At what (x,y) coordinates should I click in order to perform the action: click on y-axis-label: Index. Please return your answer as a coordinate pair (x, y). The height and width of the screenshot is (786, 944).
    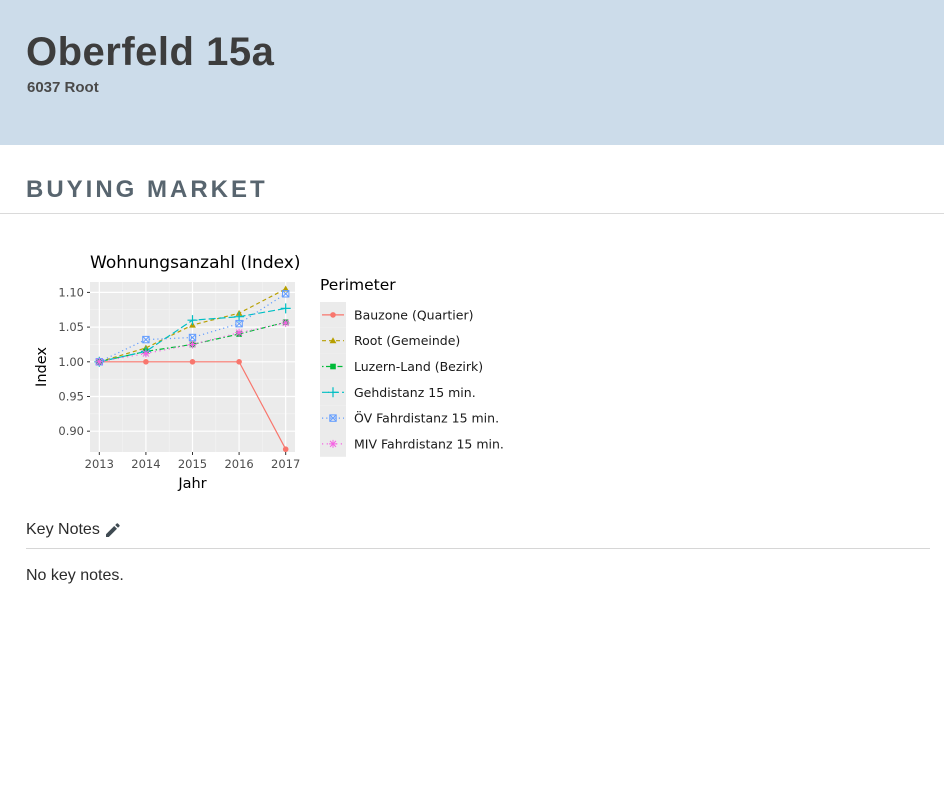
    Looking at the image, I should click on (42, 367).